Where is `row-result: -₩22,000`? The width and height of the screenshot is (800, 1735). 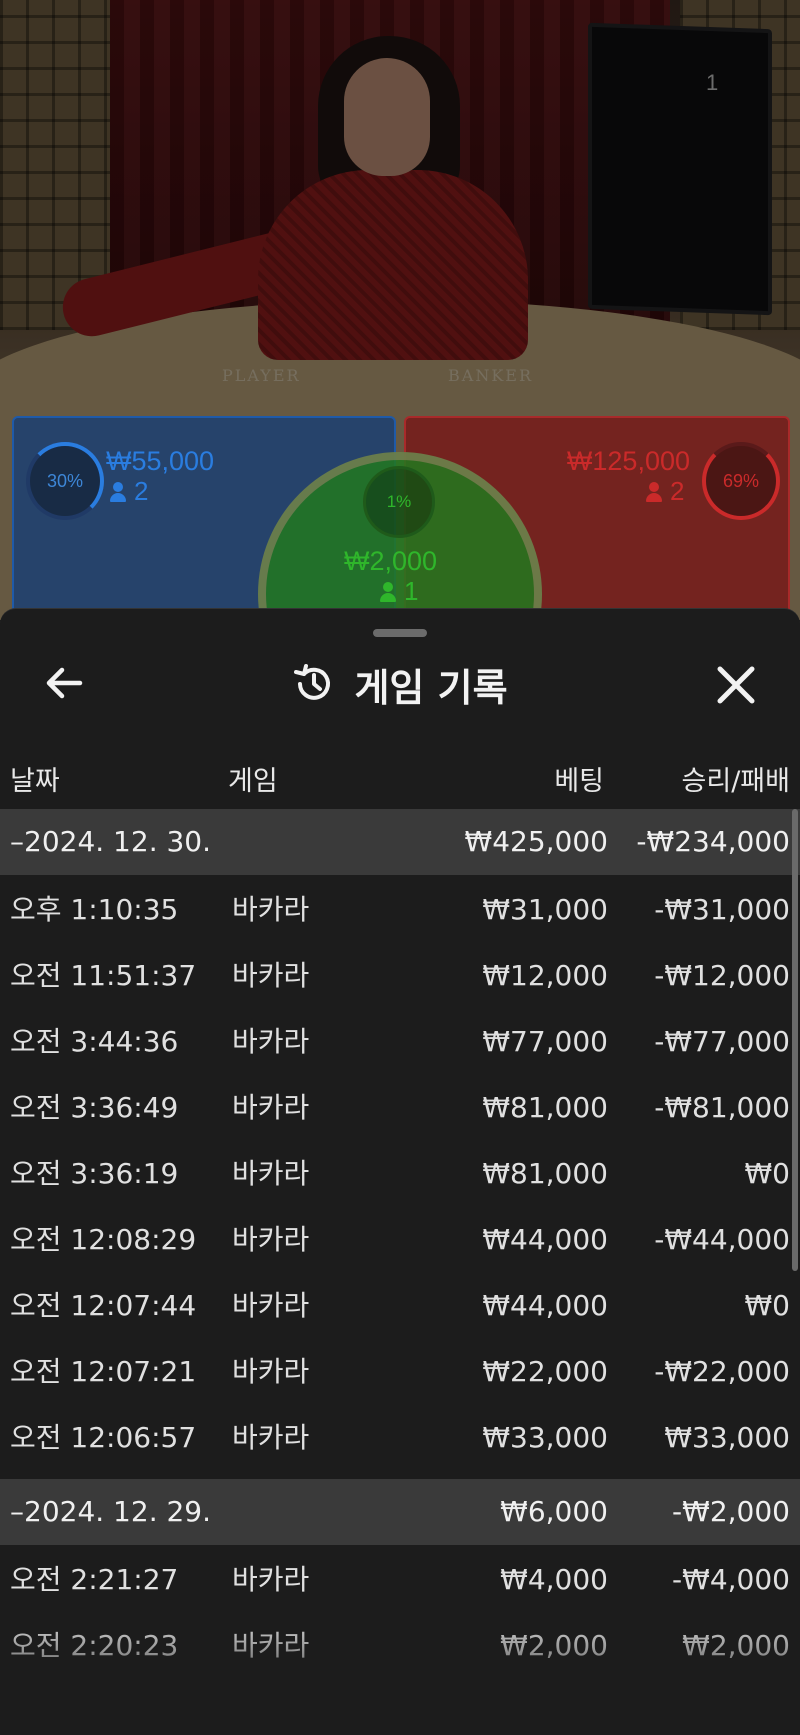 row-result: -₩22,000 is located at coordinates (722, 1371).